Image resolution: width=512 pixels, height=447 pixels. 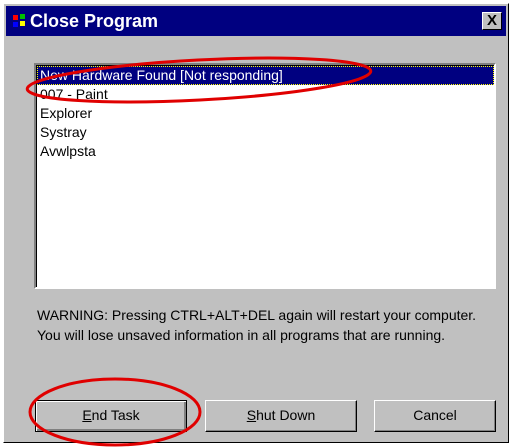 What do you see at coordinates (435, 416) in the screenshot?
I see `cancel-button: Cancel` at bounding box center [435, 416].